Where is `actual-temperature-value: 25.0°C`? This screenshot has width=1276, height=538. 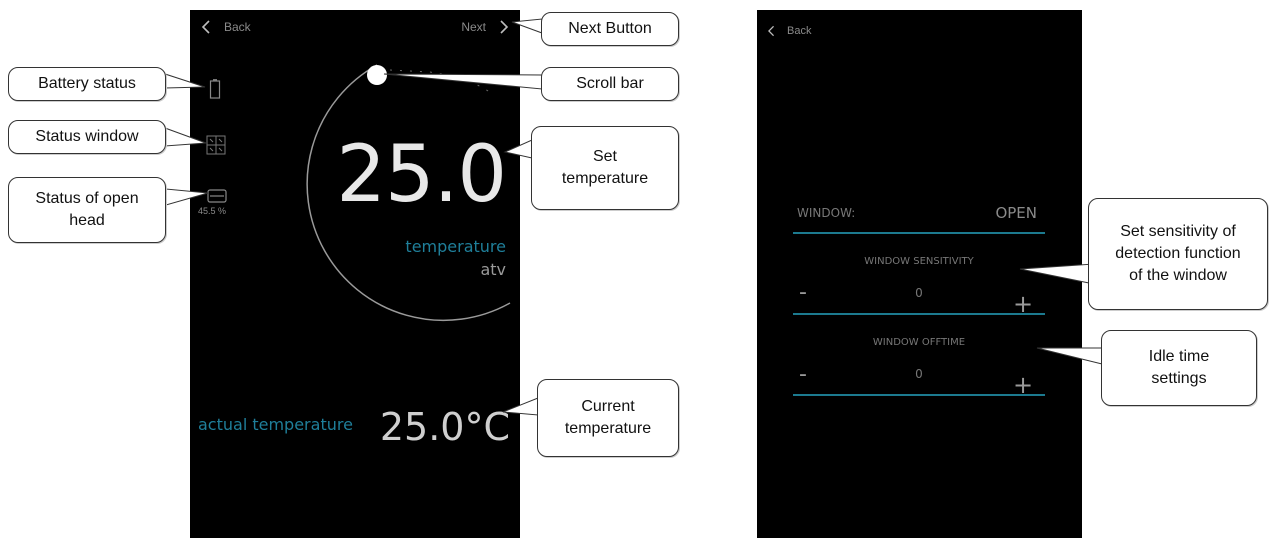
actual-temperature-value: 25.0°C is located at coordinates (444, 427).